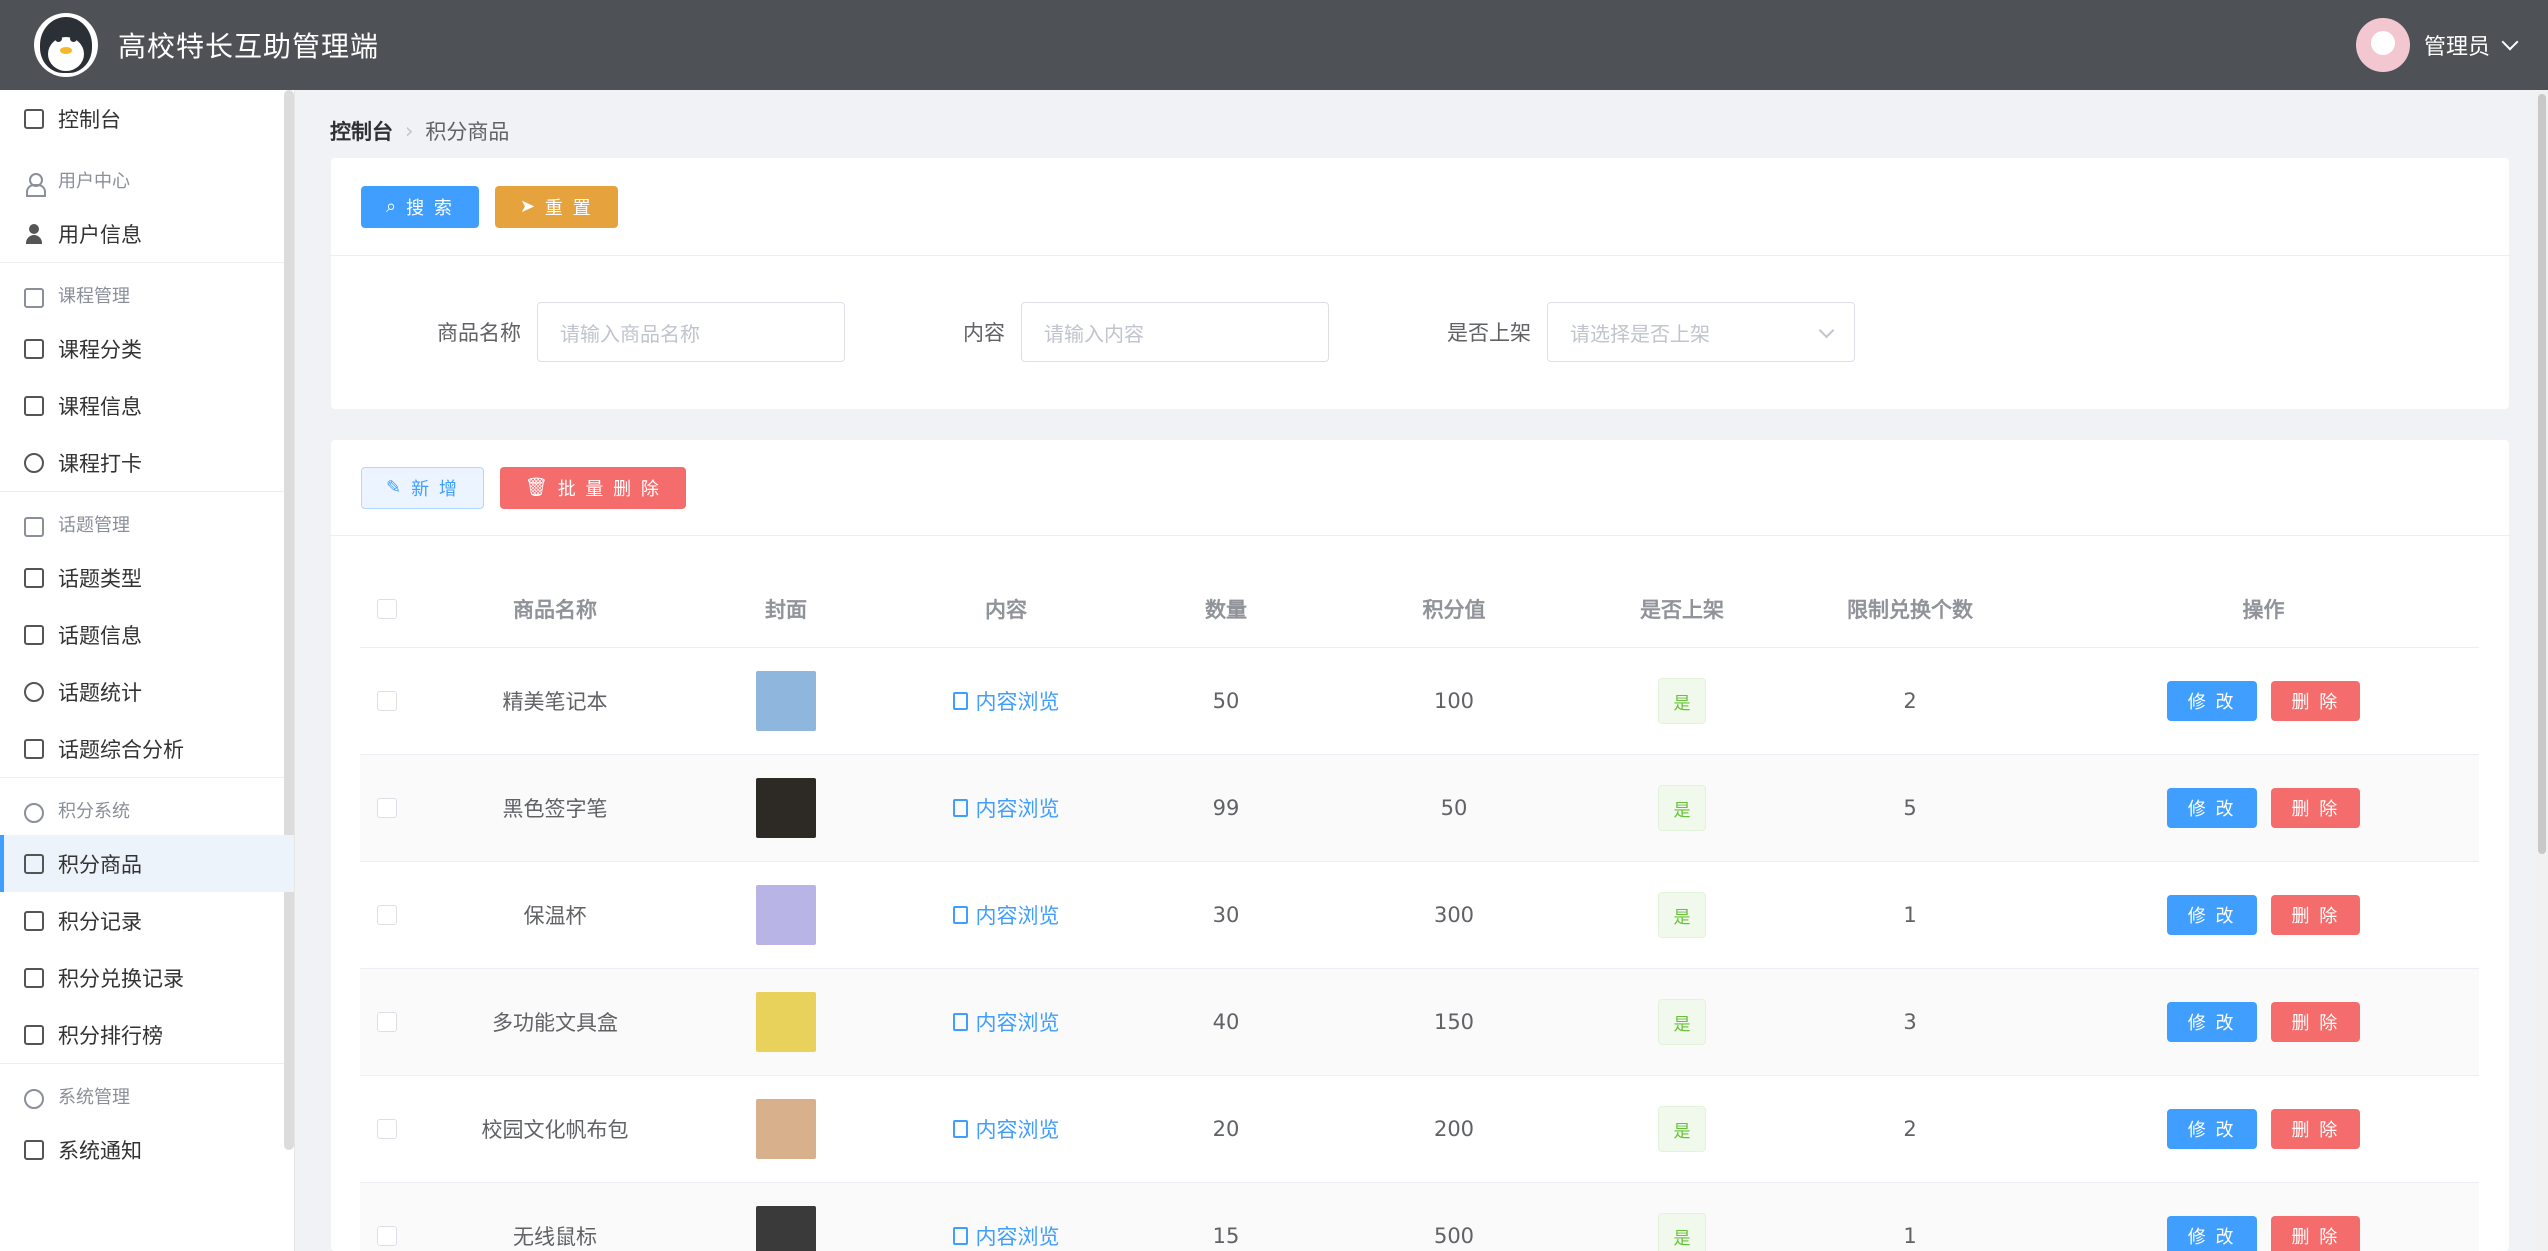  I want to click on sidebar-item-6: 课程打卡, so click(147, 462).